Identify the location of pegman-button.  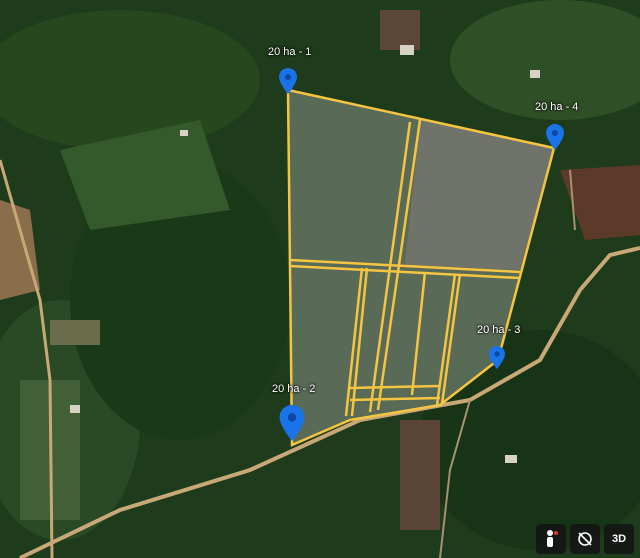
(551, 539).